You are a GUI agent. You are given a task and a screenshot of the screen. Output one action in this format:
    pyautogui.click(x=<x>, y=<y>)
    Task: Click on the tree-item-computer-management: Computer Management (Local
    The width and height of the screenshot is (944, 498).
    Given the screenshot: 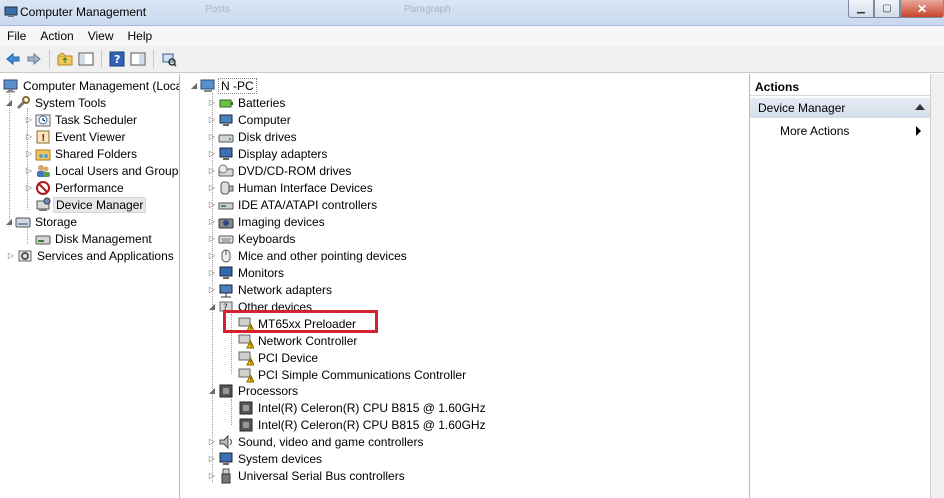 What is the action you would take?
    pyautogui.click(x=90, y=85)
    